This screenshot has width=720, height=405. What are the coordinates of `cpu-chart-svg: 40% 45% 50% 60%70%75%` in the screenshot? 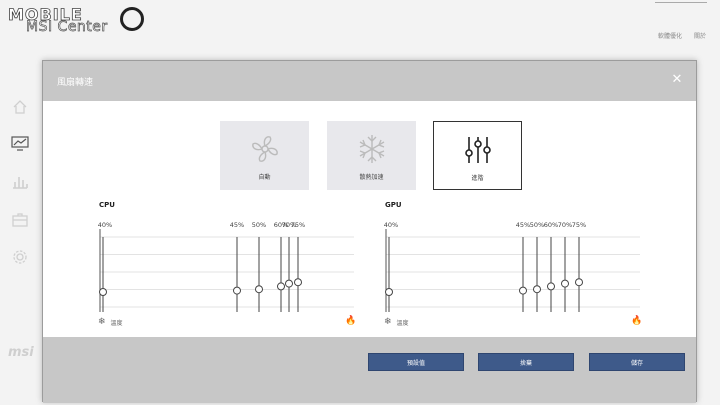 It's located at (226, 267).